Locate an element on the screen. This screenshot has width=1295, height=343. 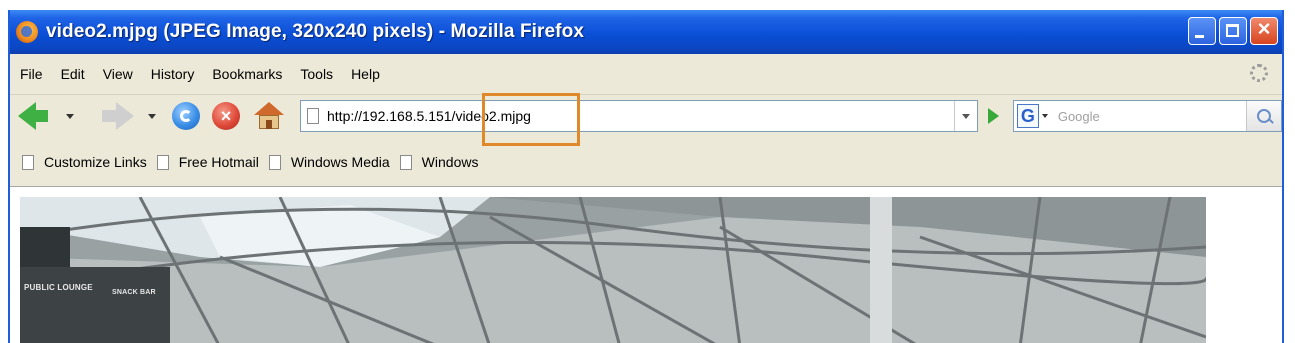
url-history-dropdown is located at coordinates (965, 116).